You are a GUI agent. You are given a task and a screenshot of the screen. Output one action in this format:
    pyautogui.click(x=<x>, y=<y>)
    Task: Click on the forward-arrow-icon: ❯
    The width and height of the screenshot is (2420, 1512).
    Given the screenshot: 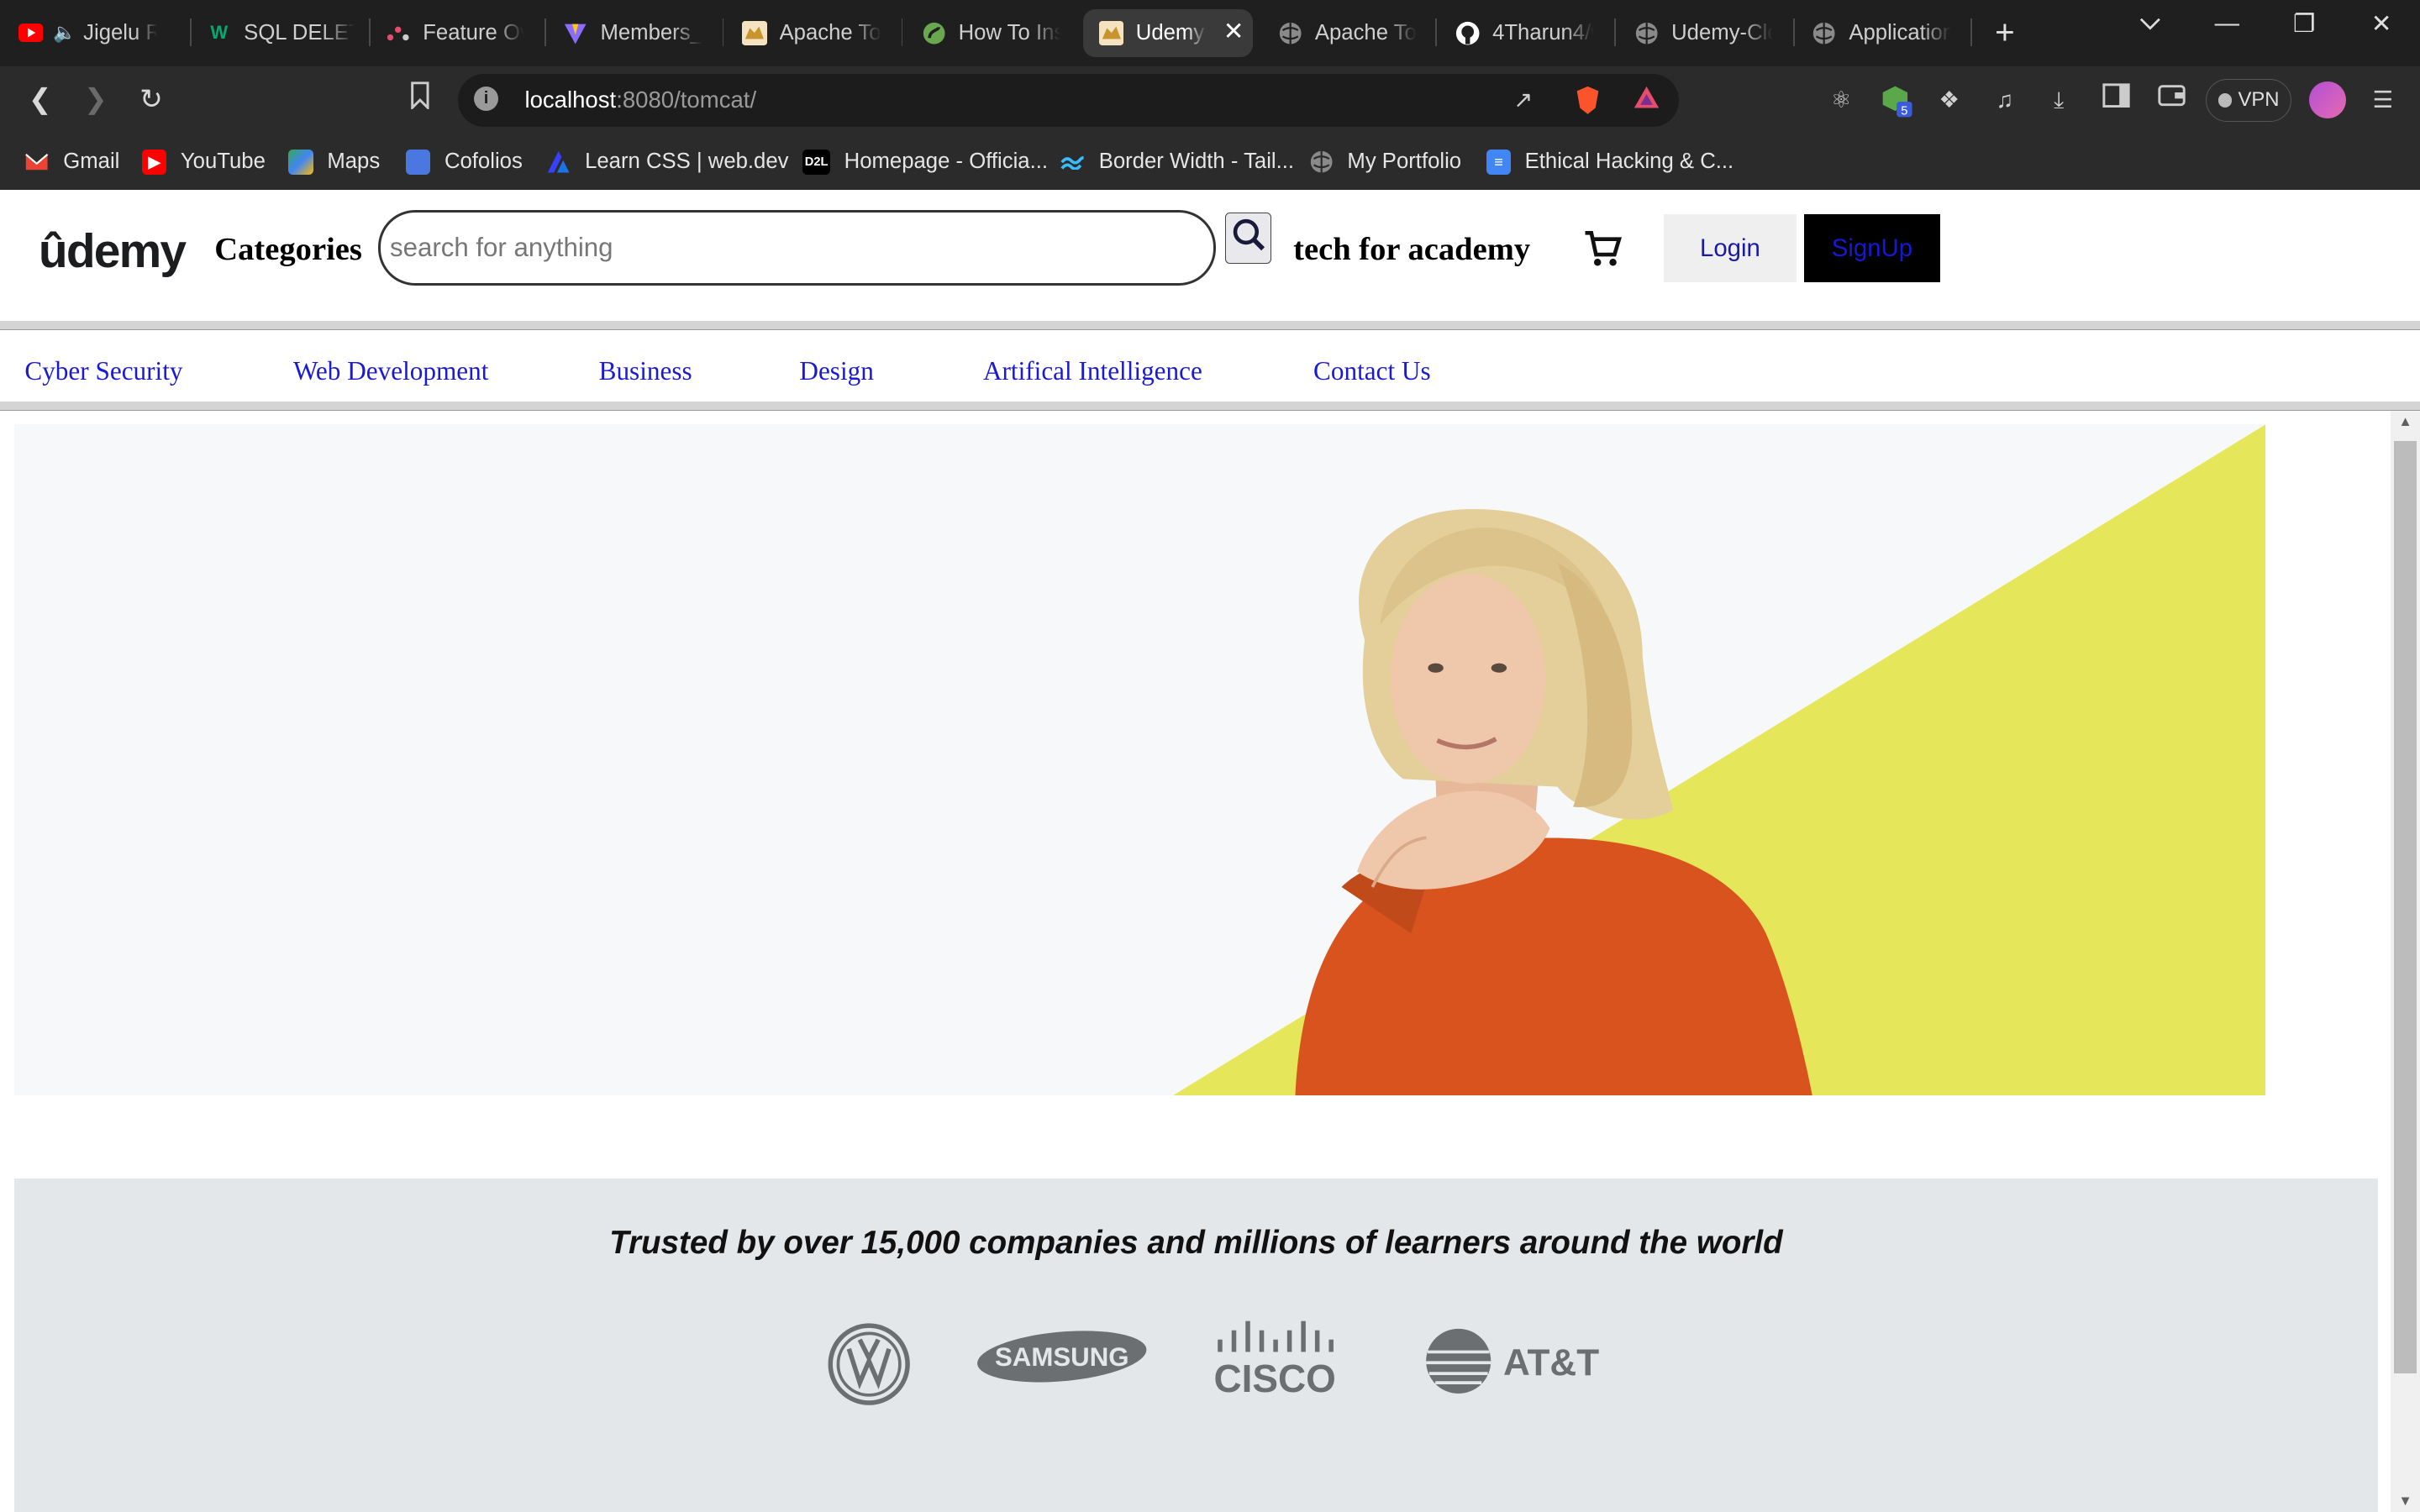 What is the action you would take?
    pyautogui.click(x=96, y=99)
    